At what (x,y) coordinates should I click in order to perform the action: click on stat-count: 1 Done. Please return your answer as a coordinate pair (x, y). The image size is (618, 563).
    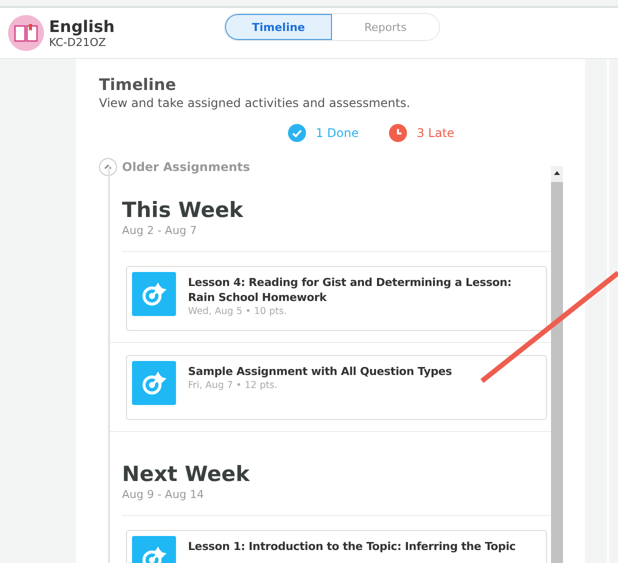
    Looking at the image, I should click on (337, 133).